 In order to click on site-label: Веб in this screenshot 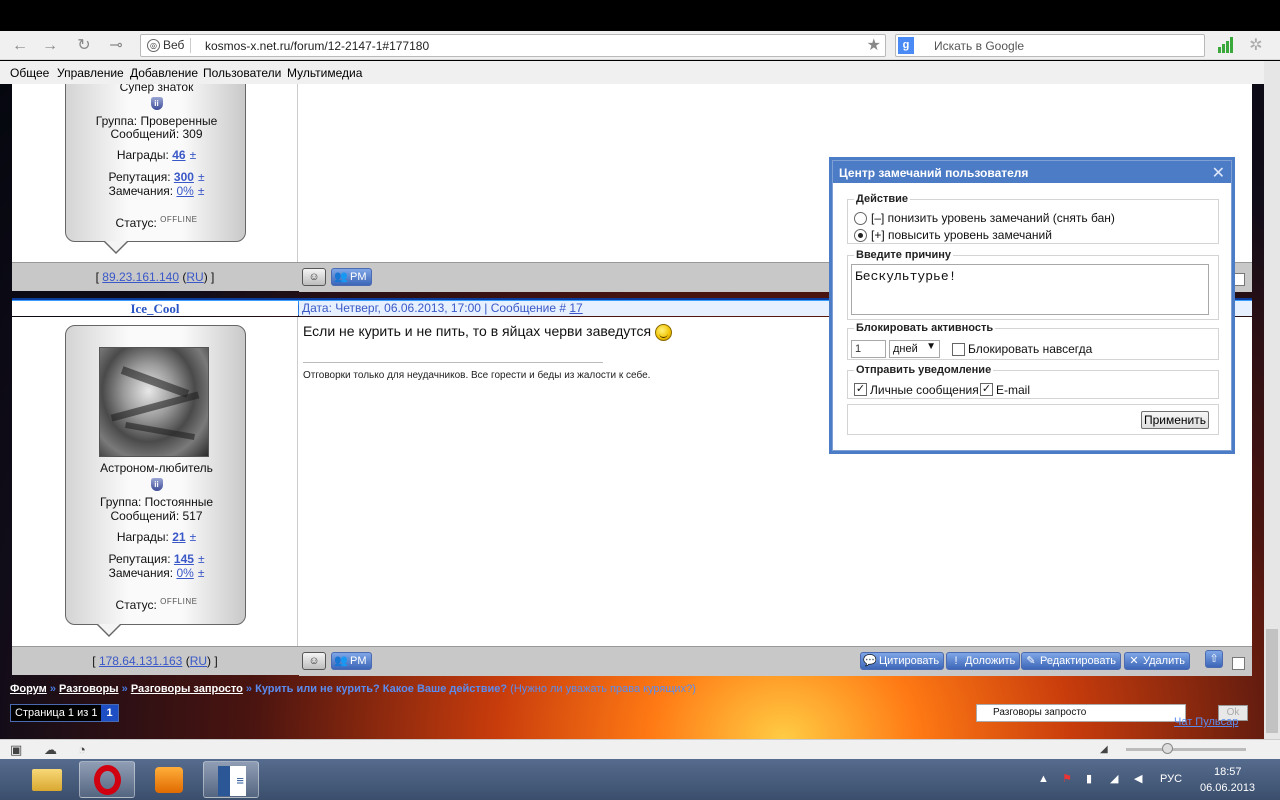, I will do `click(174, 45)`.